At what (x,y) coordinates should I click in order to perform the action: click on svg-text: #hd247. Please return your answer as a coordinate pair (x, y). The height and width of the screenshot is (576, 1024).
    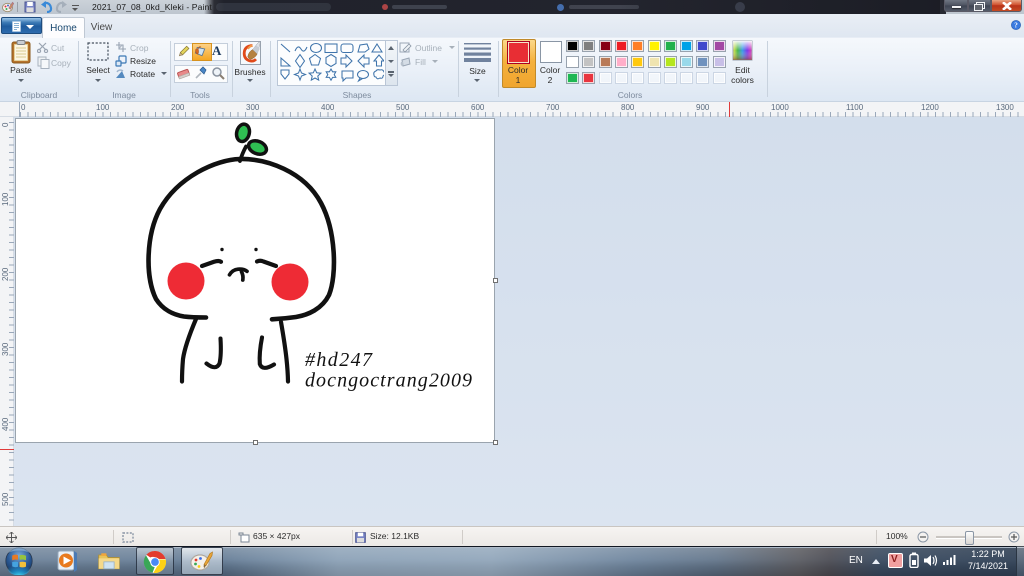
    Looking at the image, I should click on (339, 360).